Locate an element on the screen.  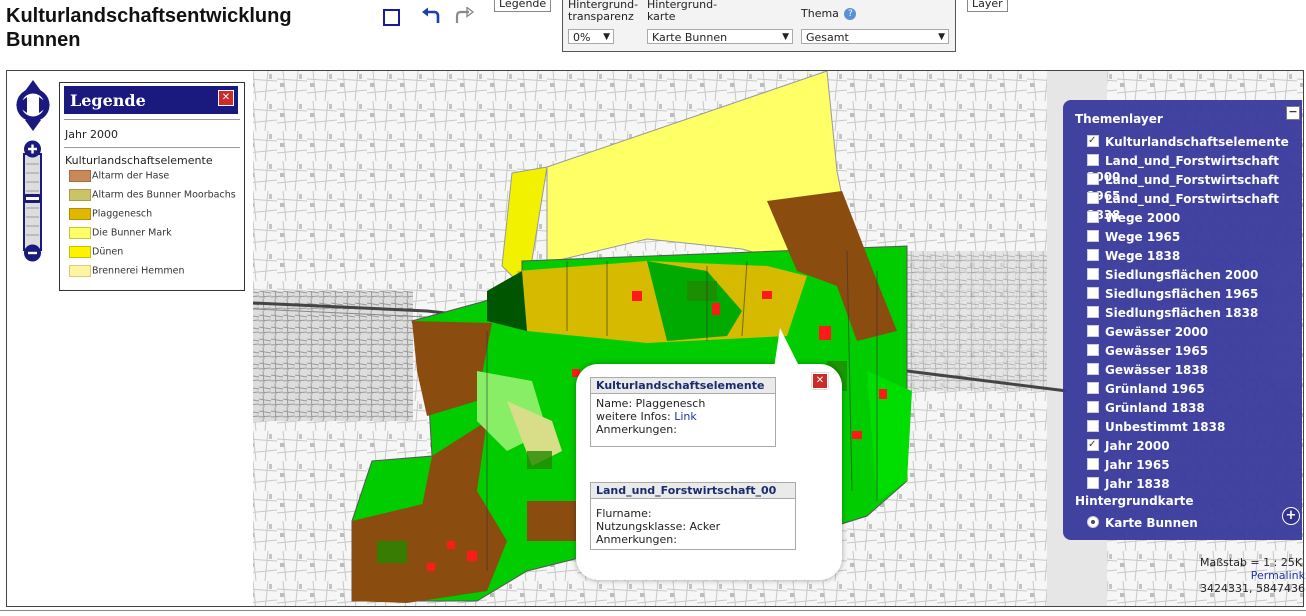
layer-item: Land_und_Forstwirtschaft 1838 is located at coordinates (1194, 206).